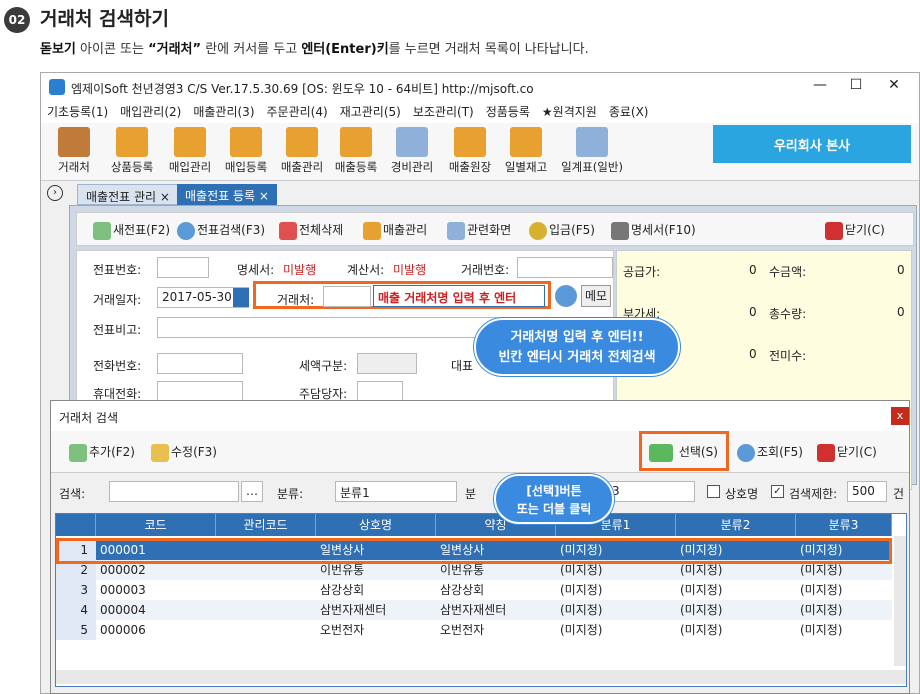 This screenshot has height=694, width=920. What do you see at coordinates (190, 151) in the screenshot?
I see `tool-purchase-mgmt: 매입관리` at bounding box center [190, 151].